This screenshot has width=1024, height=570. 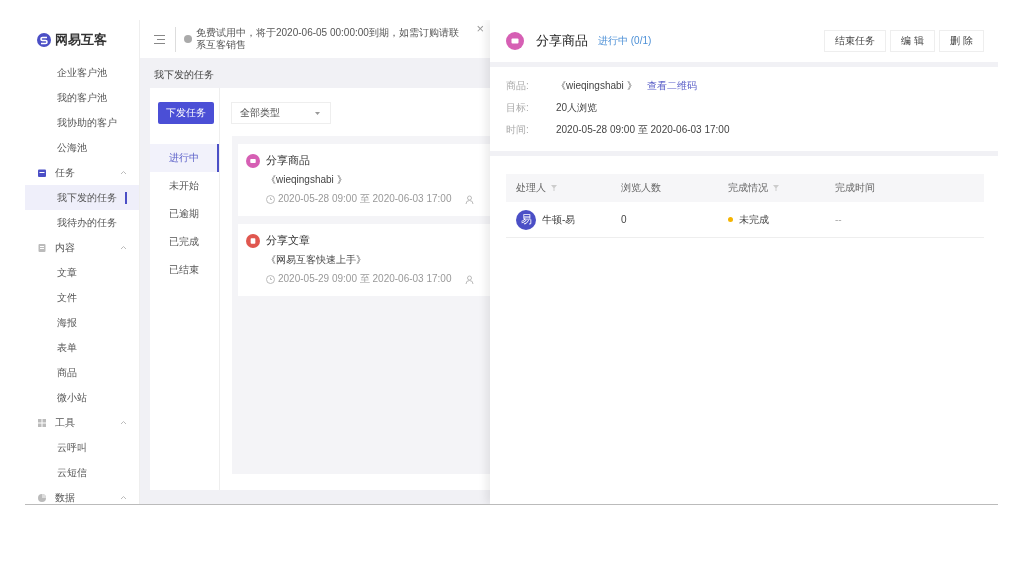 What do you see at coordinates (307, 180) in the screenshot?
I see `task-subject: 《wieqingshabi 》` at bounding box center [307, 180].